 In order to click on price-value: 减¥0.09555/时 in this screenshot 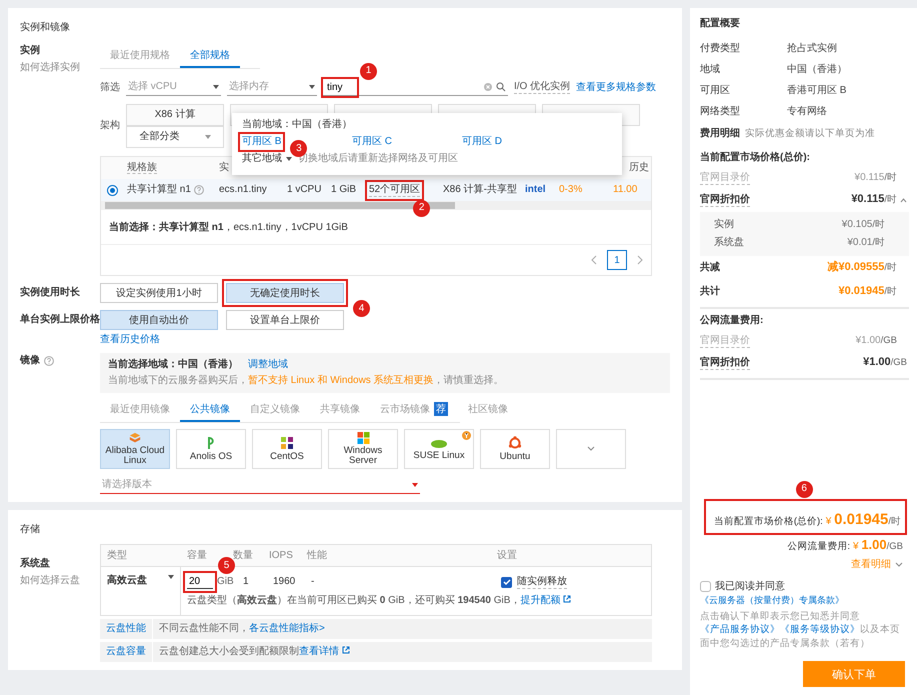, I will do `click(862, 268)`.